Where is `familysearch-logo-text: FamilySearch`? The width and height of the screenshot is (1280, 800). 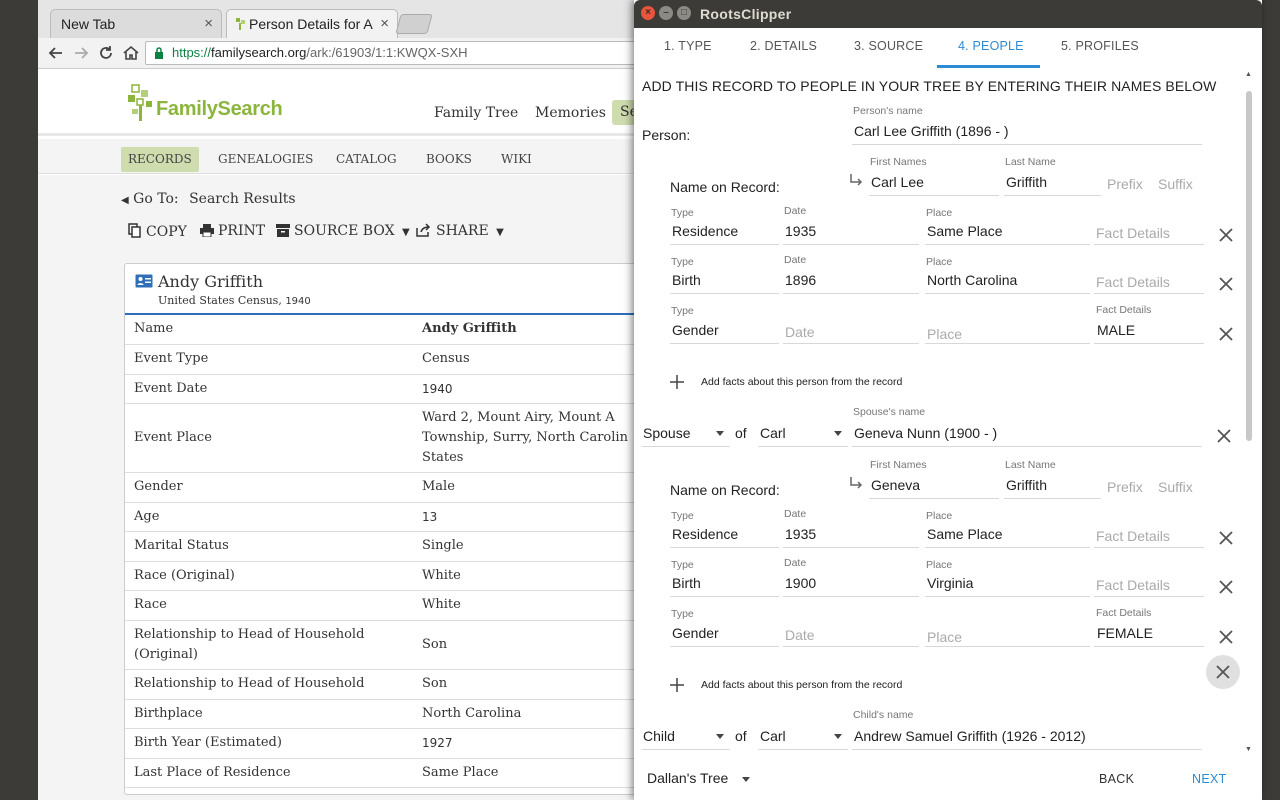
familysearch-logo-text: FamilySearch is located at coordinates (219, 109).